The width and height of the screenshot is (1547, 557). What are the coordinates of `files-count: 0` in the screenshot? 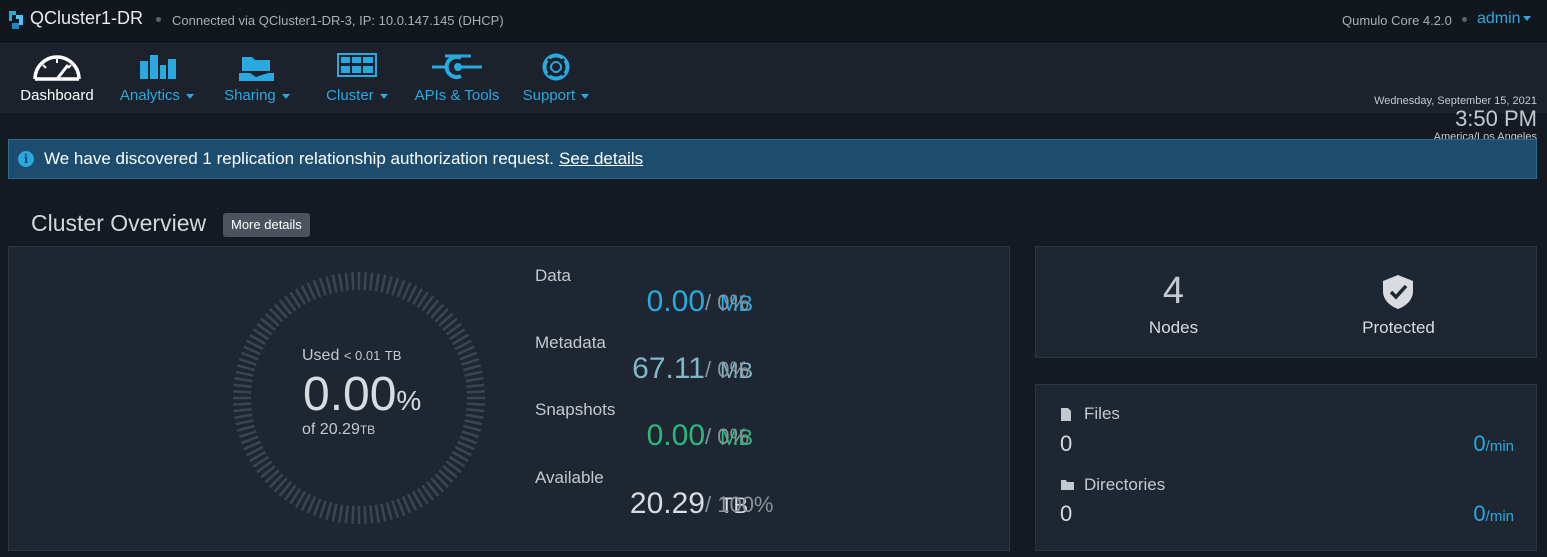 It's located at (1066, 443).